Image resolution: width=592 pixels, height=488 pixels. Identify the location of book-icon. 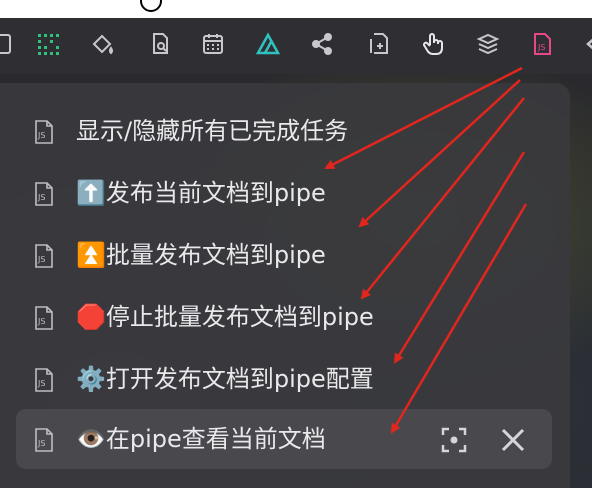
(9, 44).